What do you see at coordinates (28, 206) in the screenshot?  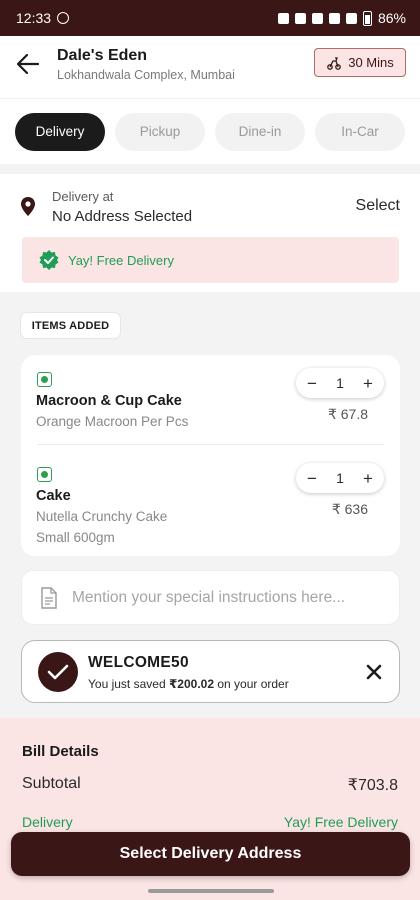 I see `location-pin-icon` at bounding box center [28, 206].